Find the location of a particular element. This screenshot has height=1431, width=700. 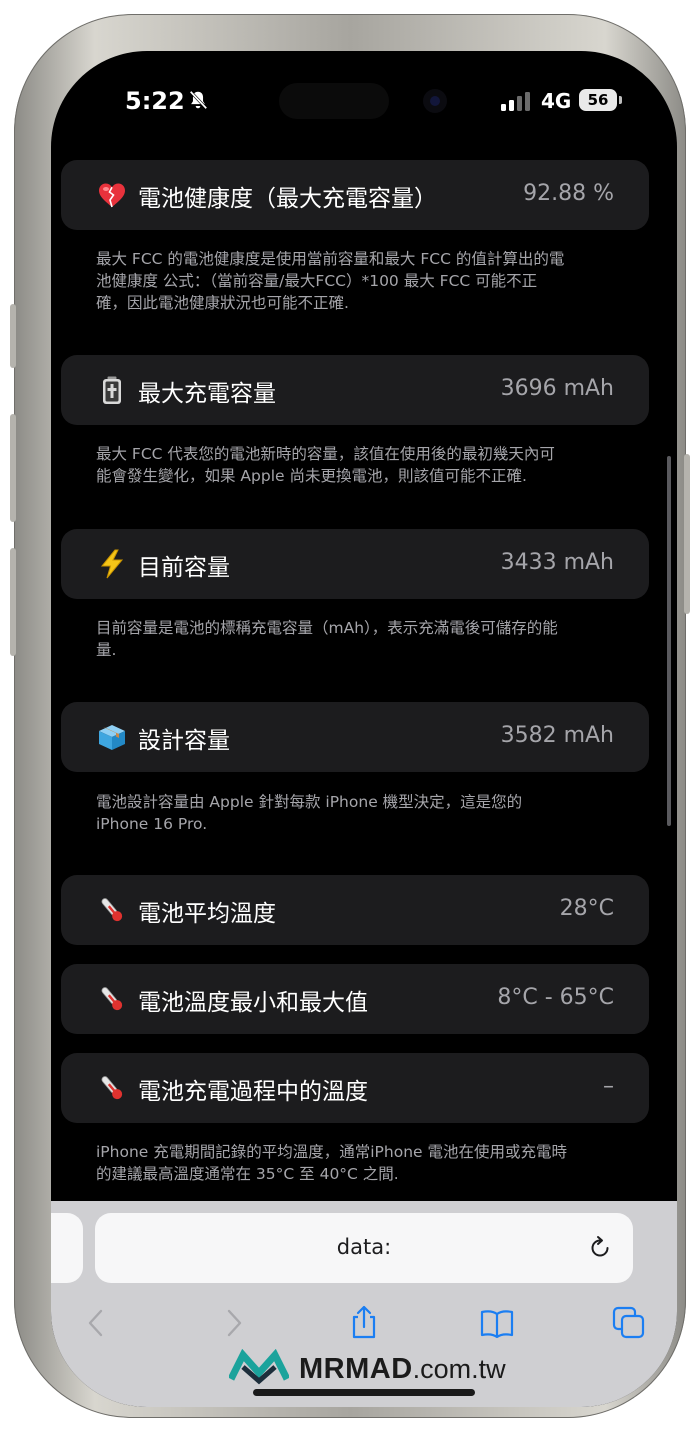

description-current-capacity: 目前容量是電池的標稱充電容量（mAh），表示充滿電後可儲存的能 量. is located at coordinates (361, 639).